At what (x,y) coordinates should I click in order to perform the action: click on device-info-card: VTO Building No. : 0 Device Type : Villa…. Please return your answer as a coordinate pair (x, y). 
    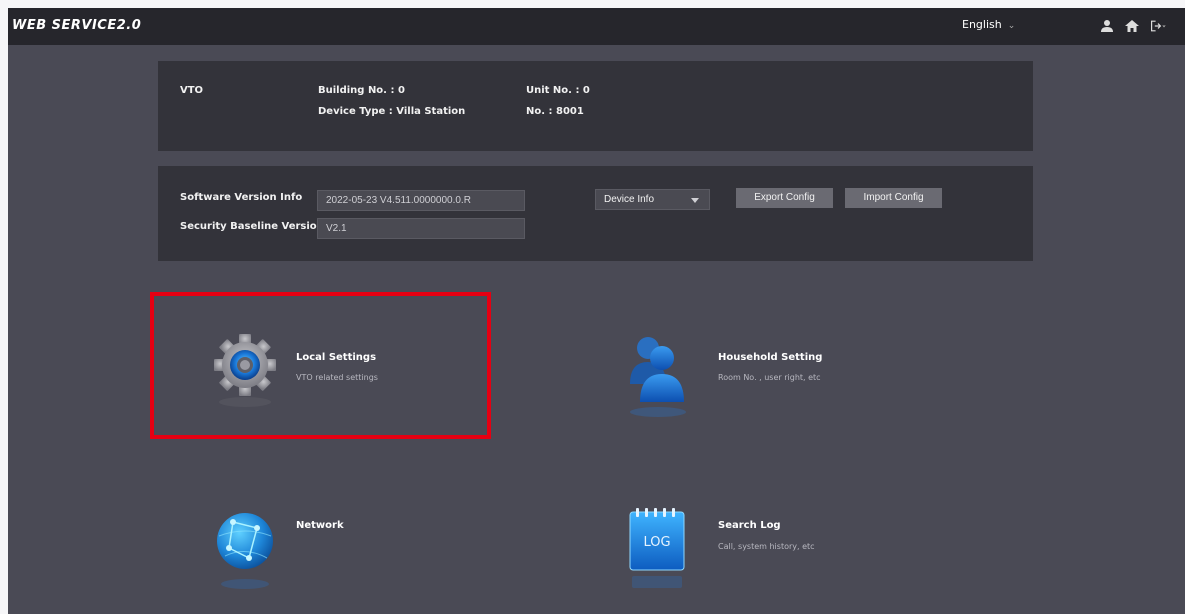
    Looking at the image, I should click on (595, 106).